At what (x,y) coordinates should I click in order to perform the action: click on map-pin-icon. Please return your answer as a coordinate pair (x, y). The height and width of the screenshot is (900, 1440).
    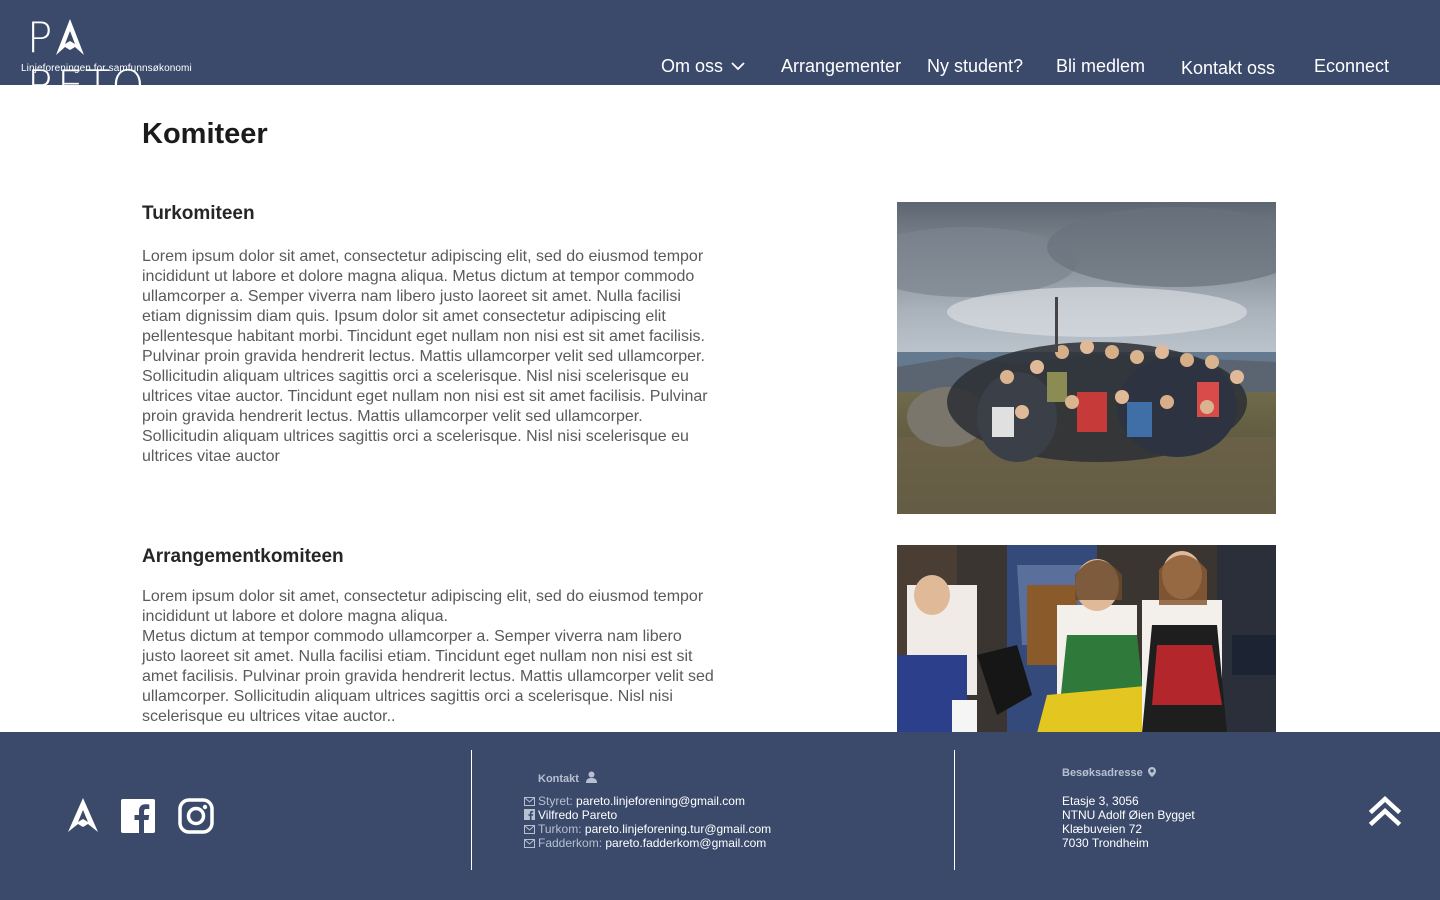
    Looking at the image, I should click on (1151, 772).